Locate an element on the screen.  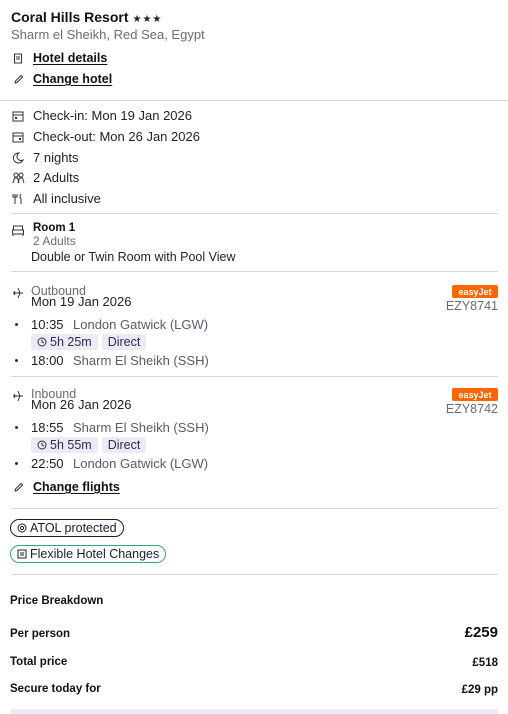
departure-row: 18:55 Sharm El Sheikh (SSH) is located at coordinates (112, 427).